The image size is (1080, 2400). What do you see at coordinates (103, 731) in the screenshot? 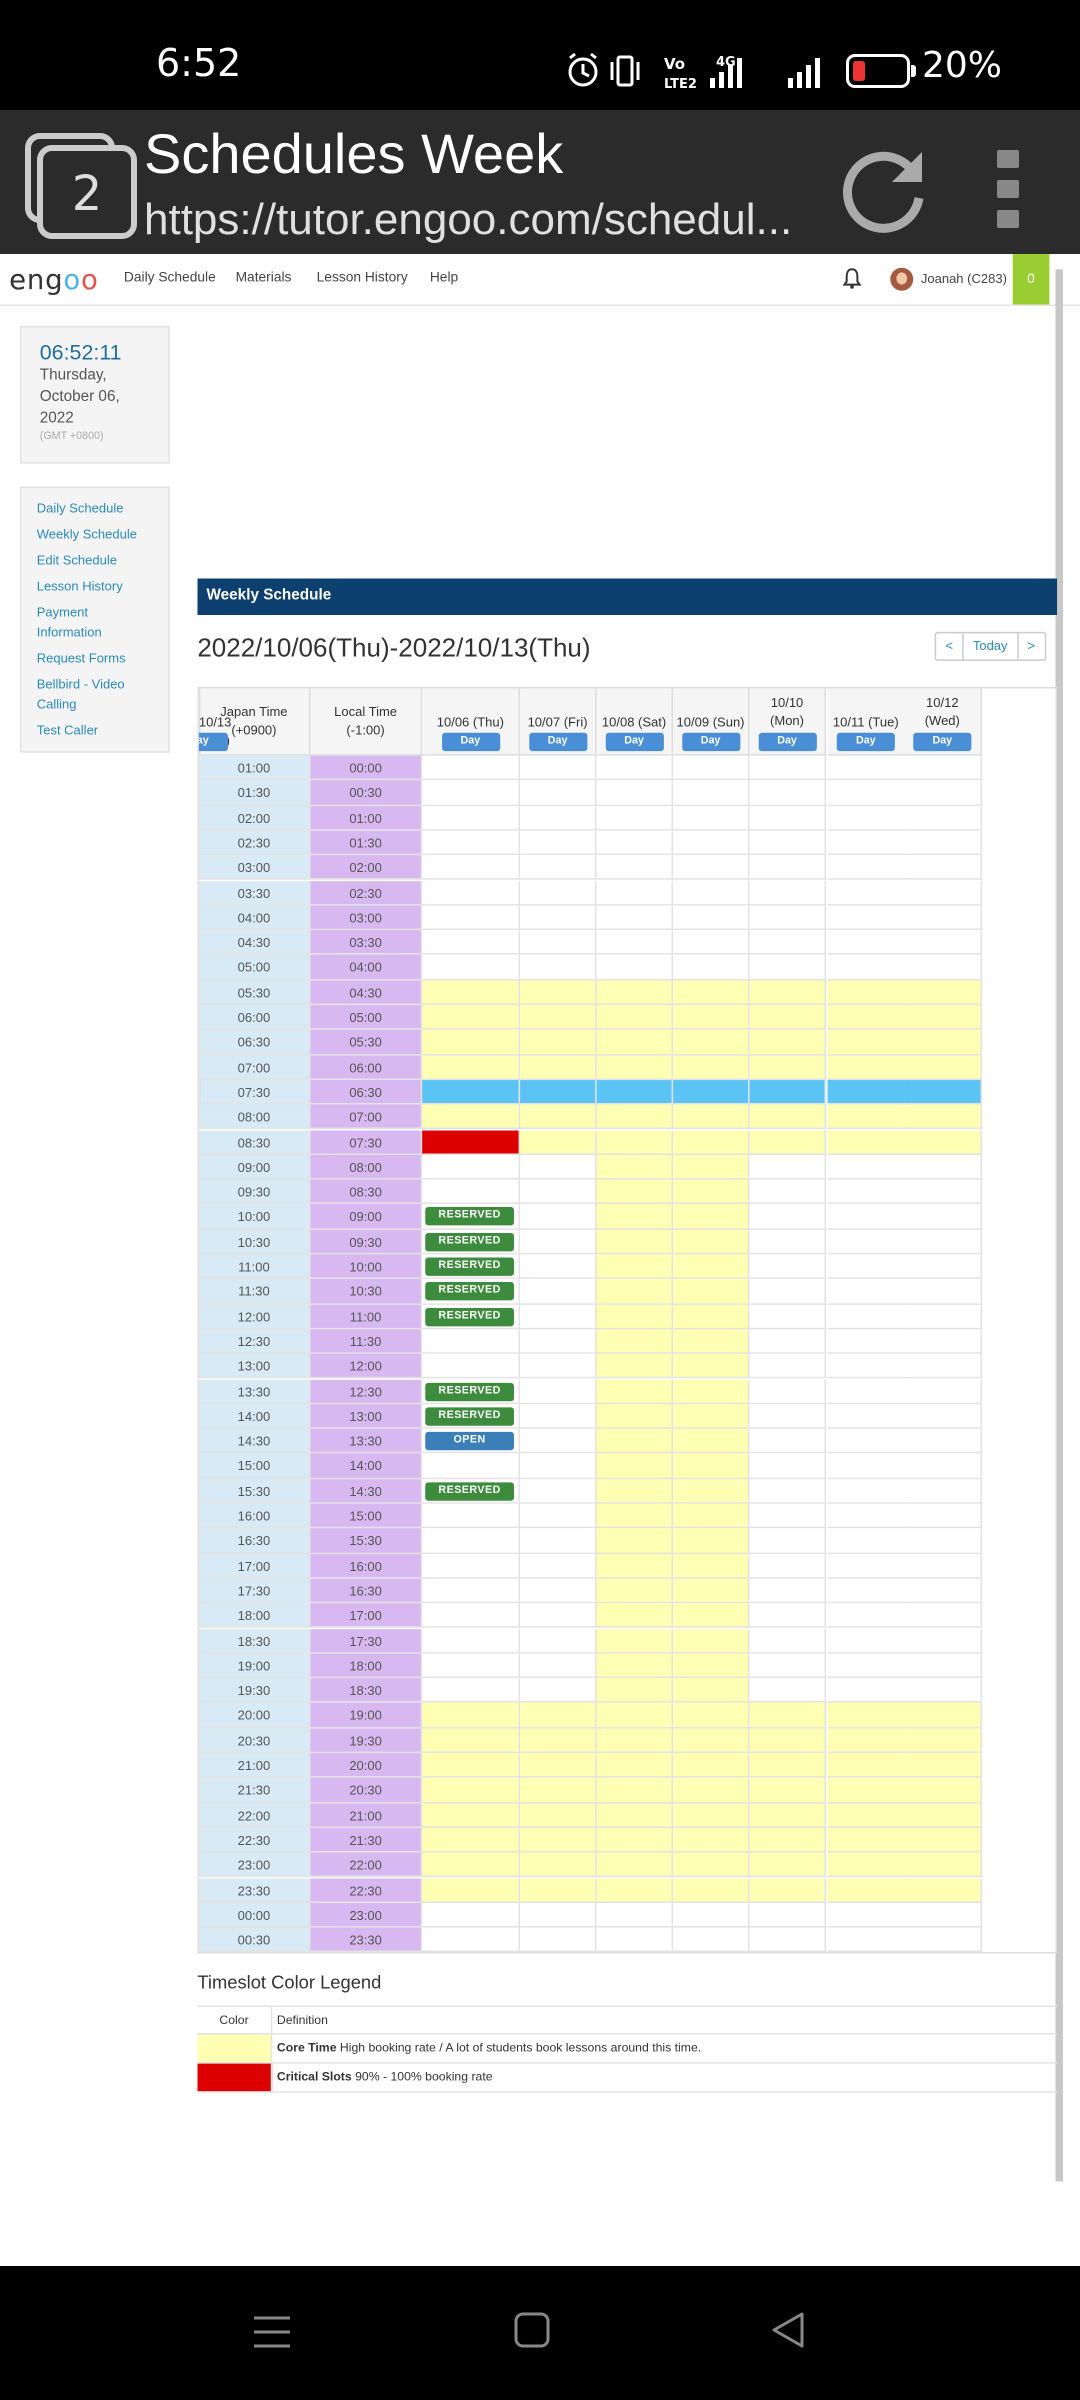
I see `sidebar-item-test-caller: Test Caller` at bounding box center [103, 731].